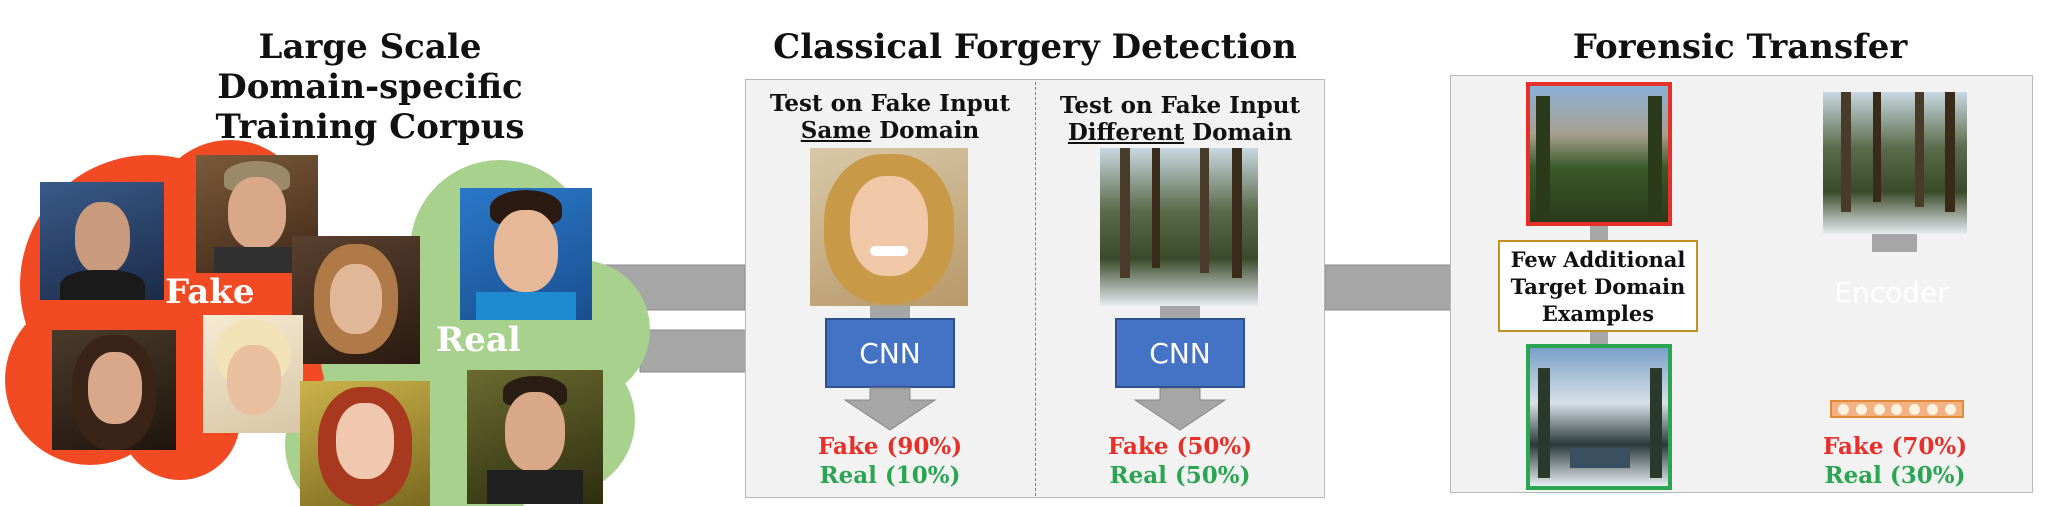  I want to click on col1-heading-rest: Domain, so click(925, 130).